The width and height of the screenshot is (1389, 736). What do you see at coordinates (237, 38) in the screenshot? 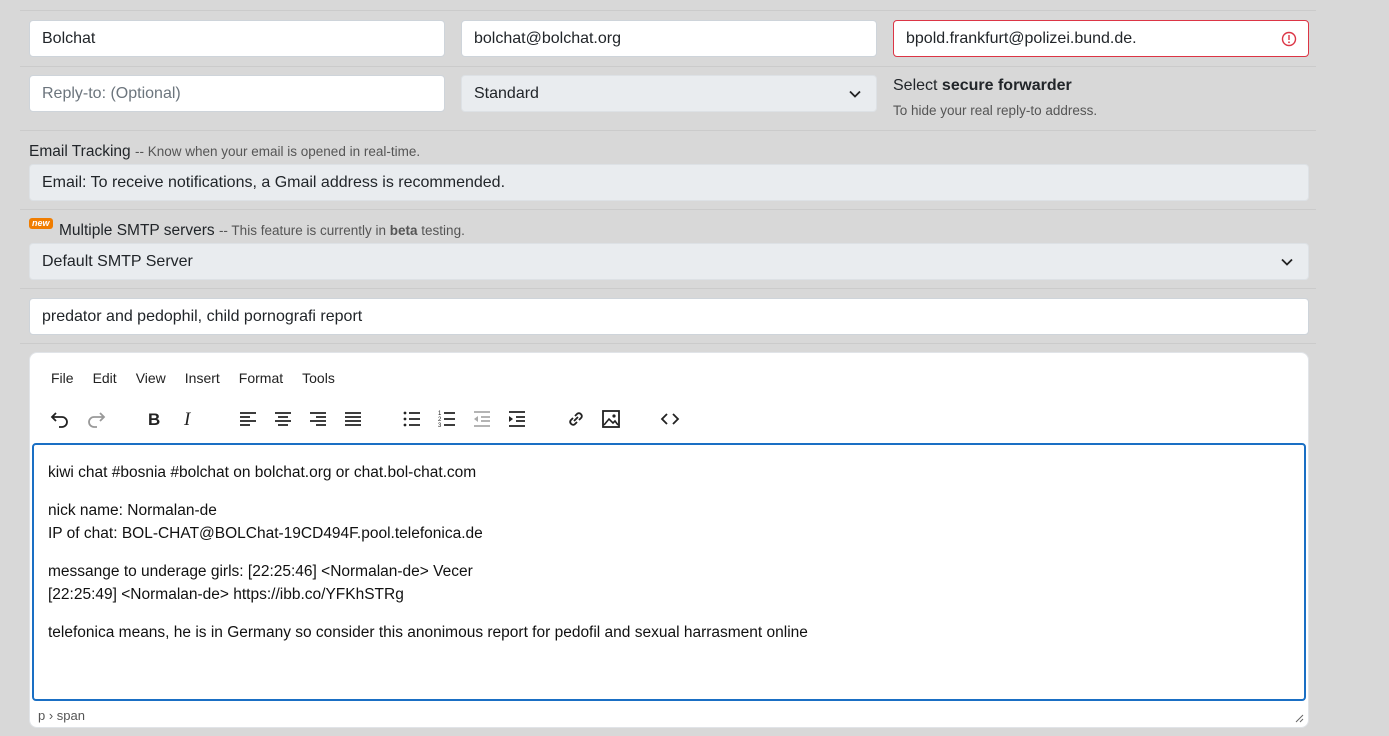
I see `sender-name-field: Bolchat` at bounding box center [237, 38].